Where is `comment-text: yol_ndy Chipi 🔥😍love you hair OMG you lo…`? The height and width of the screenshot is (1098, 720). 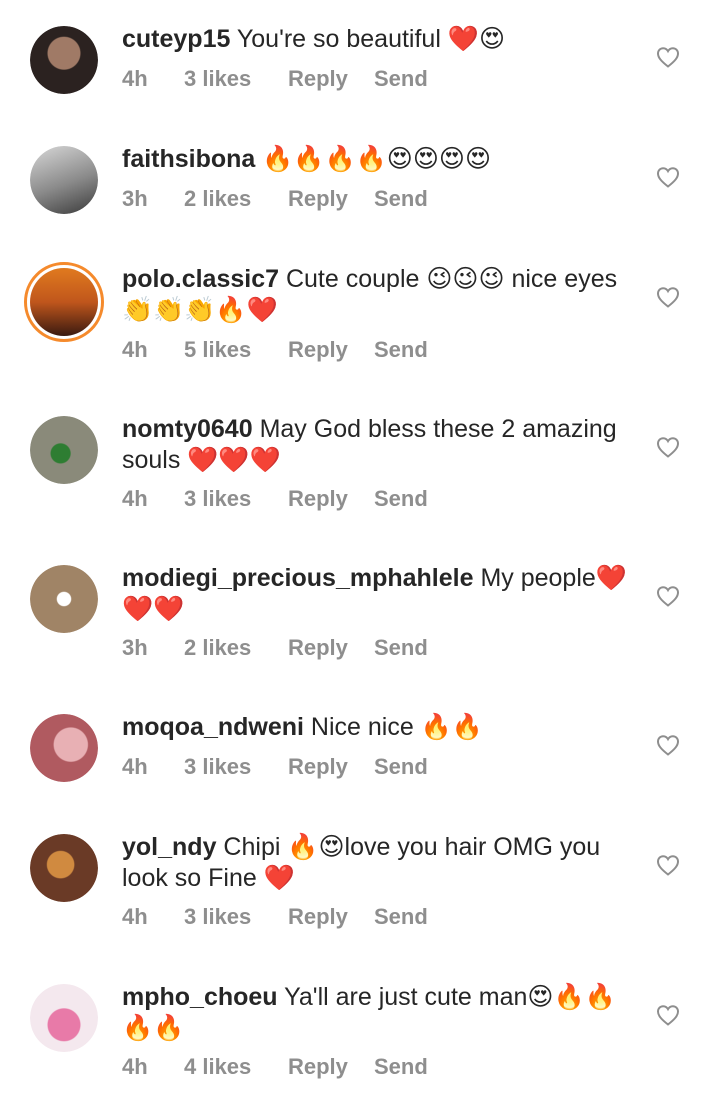
comment-text: yol_ndy Chipi 🔥😍love you hair OMG you lo… is located at coordinates (382, 863).